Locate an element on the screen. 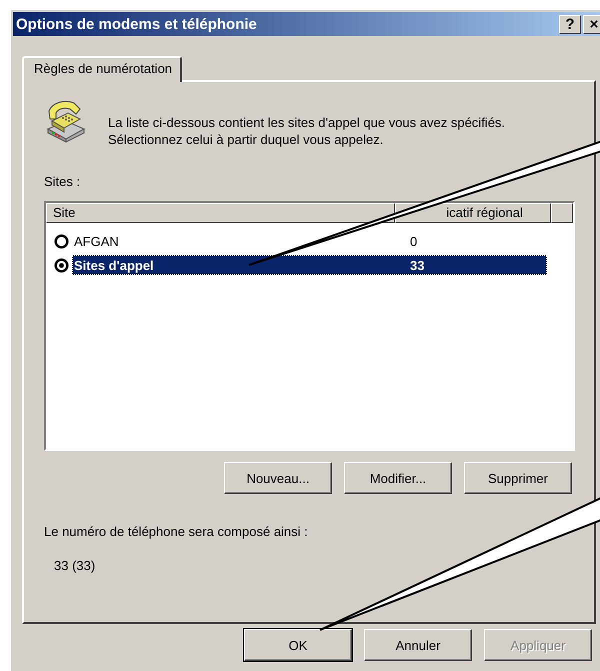 This screenshot has height=671, width=600. table-cell-text: Sites d'appel is located at coordinates (114, 265).